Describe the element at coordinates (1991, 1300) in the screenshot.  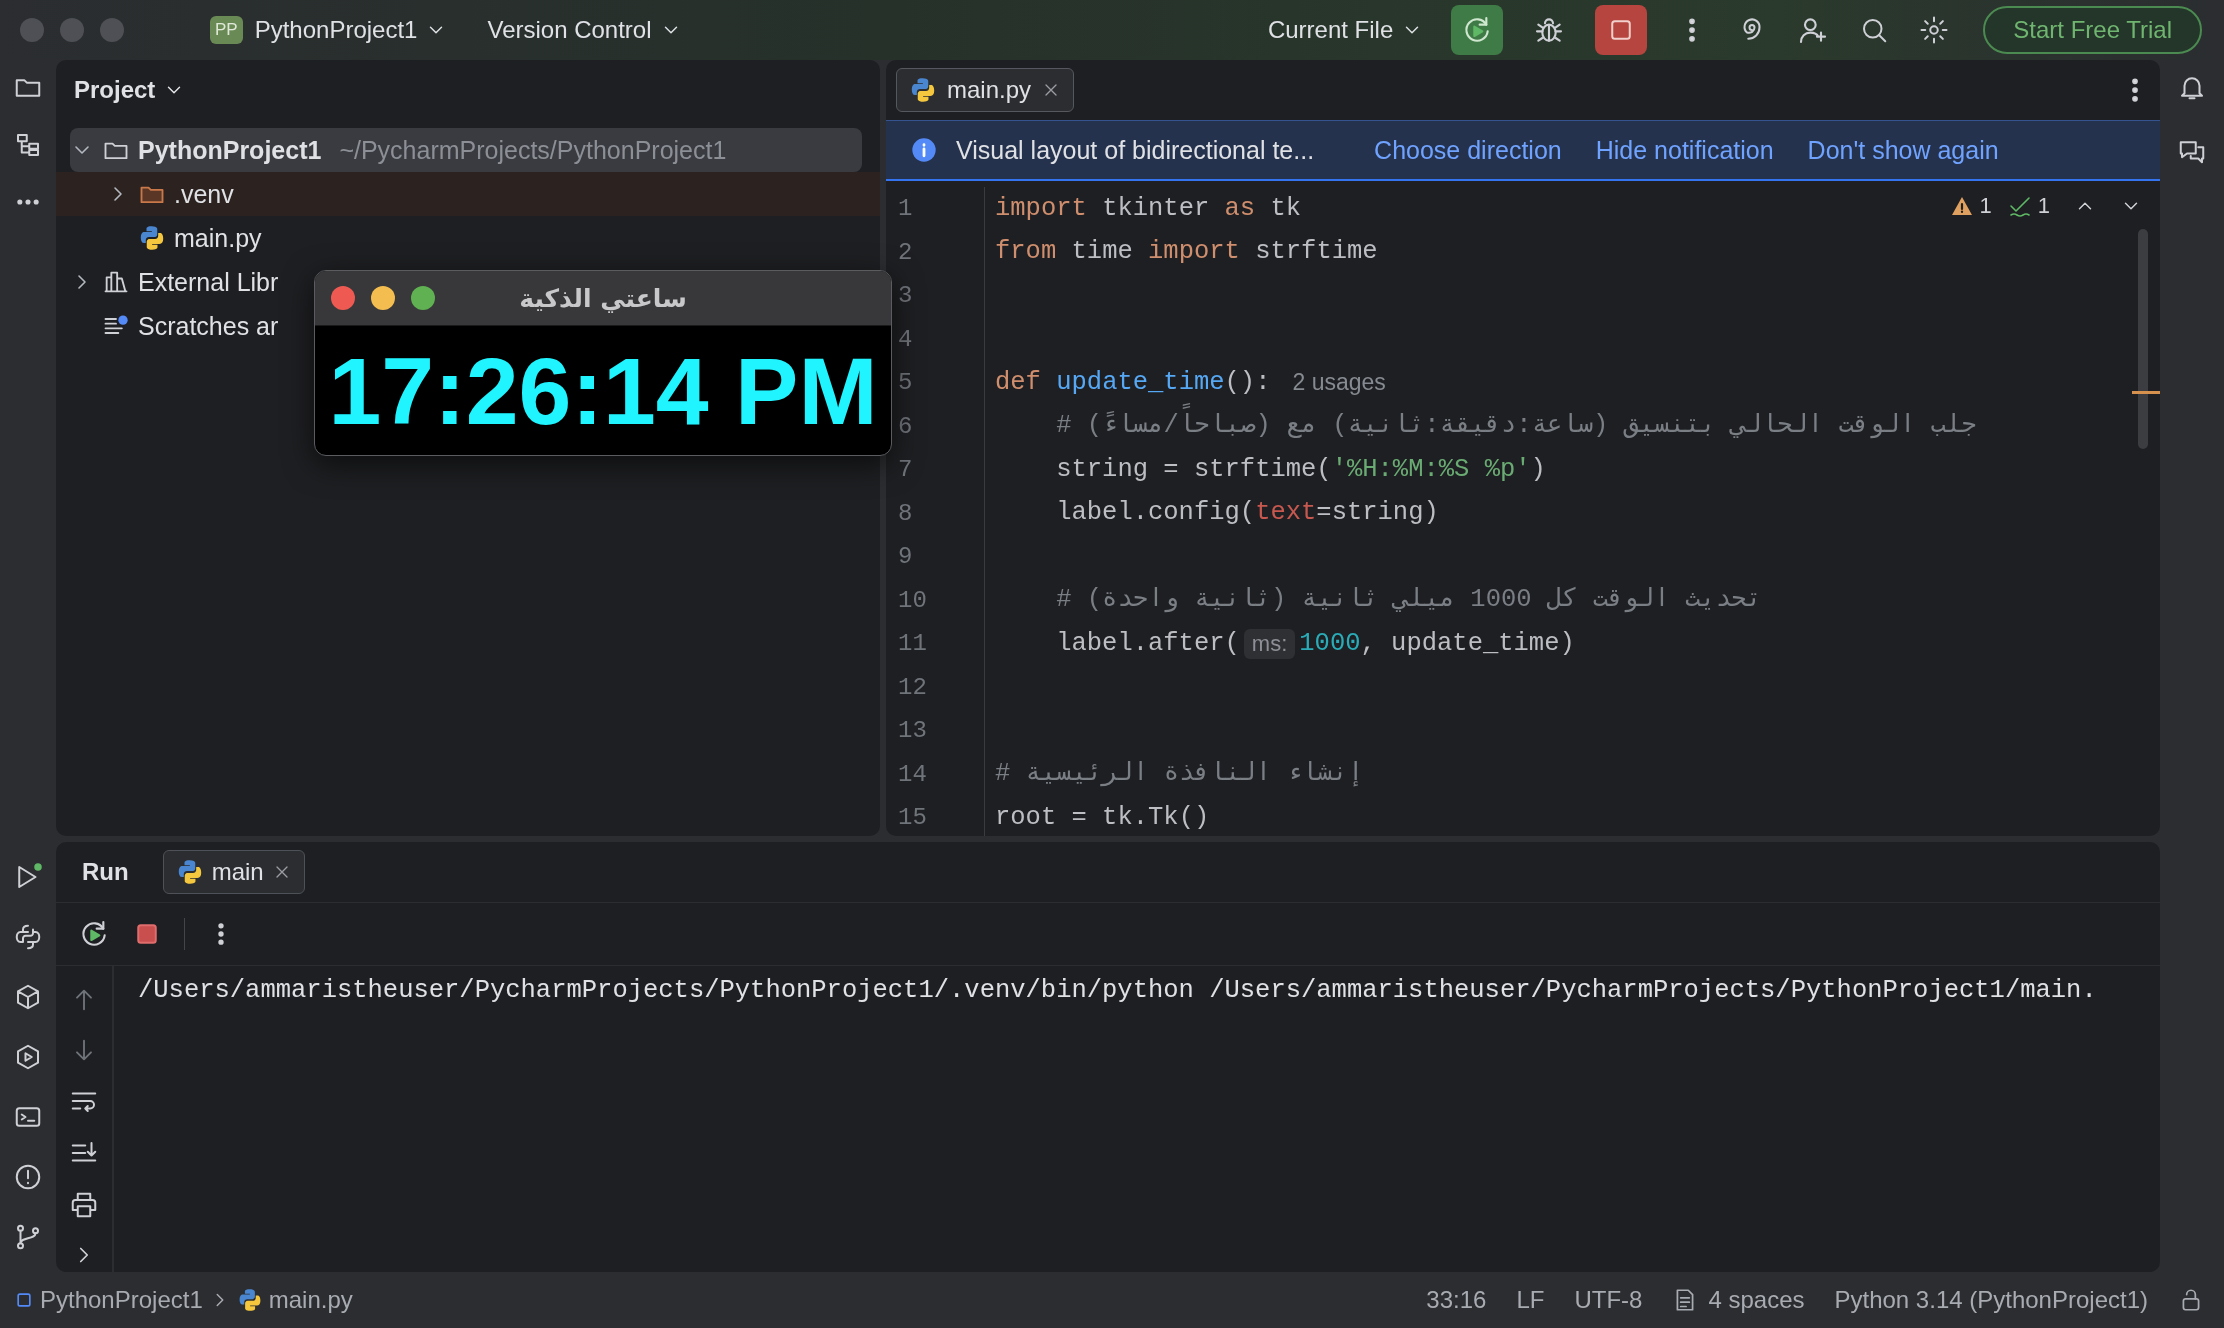
I see `status-item: Python 3.14 (PythonProject1)` at that location.